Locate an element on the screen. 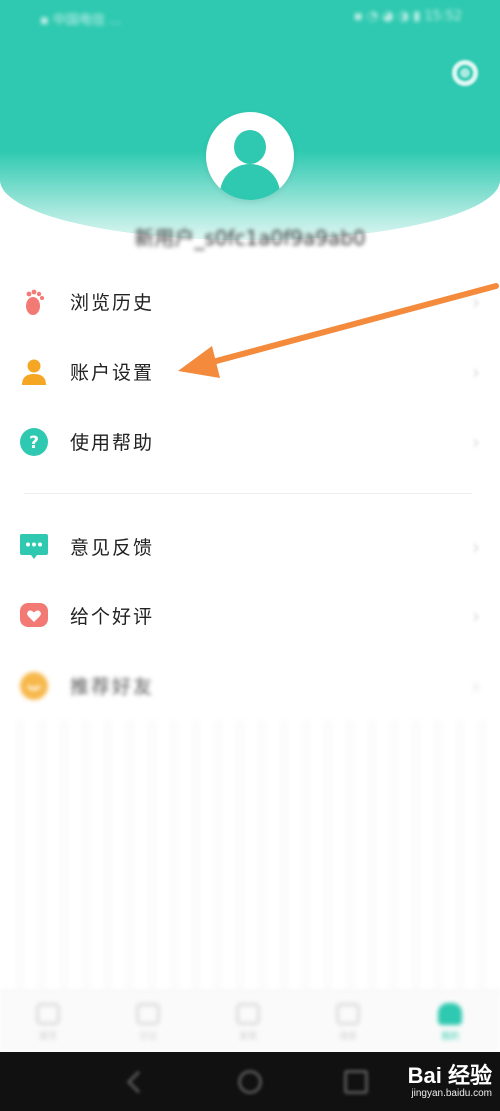 The width and height of the screenshot is (500, 1111). smile-icon is located at coordinates (34, 686).